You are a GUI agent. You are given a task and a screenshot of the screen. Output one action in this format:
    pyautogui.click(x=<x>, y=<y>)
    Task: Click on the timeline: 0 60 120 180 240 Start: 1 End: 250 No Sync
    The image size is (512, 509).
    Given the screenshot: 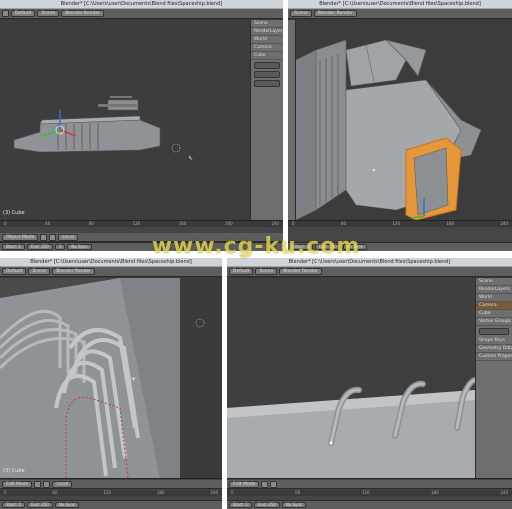 What is the action you would take?
    pyautogui.click(x=400, y=235)
    